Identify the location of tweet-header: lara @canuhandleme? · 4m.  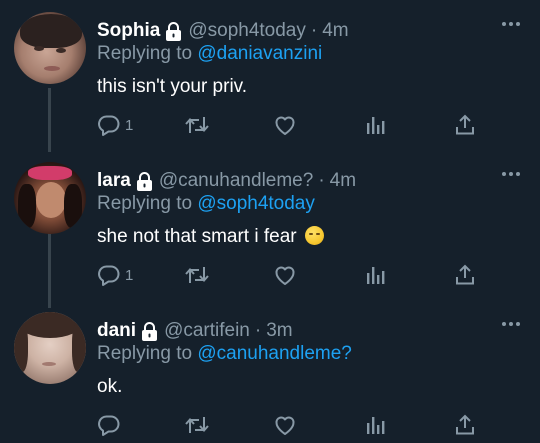
(226, 181).